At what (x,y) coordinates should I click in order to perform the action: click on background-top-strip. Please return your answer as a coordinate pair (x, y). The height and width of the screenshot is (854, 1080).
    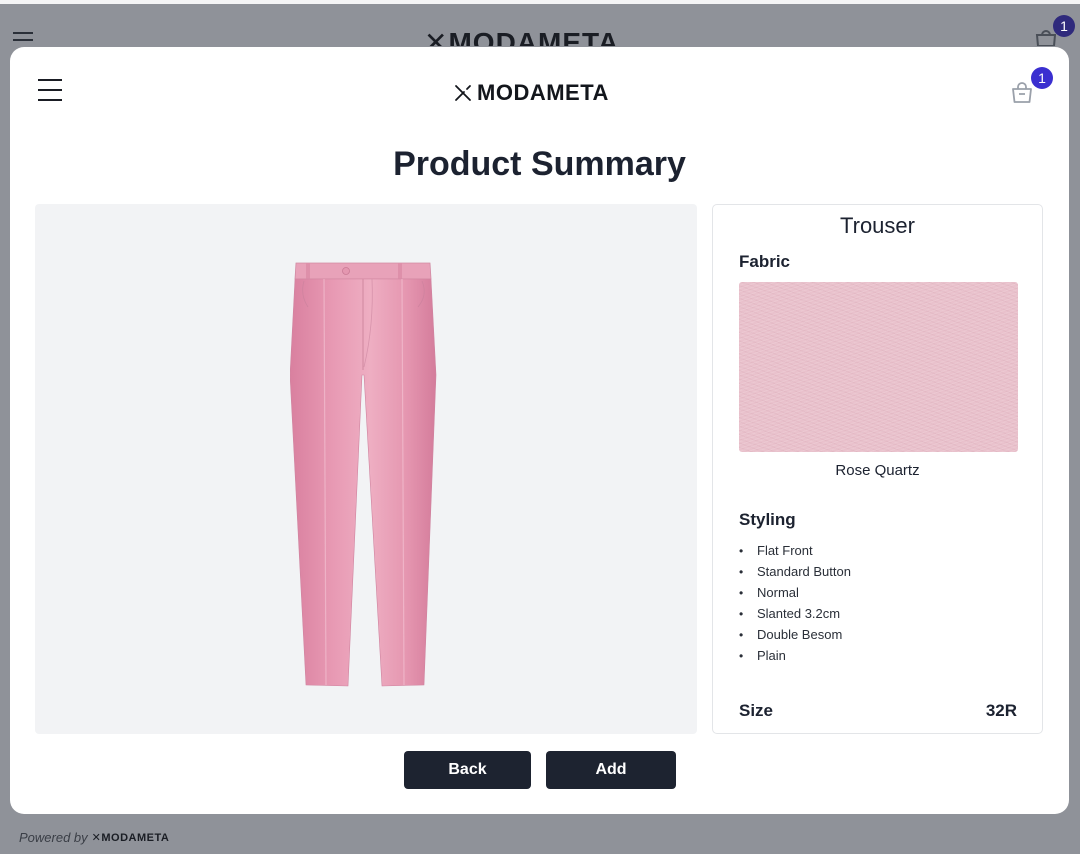
    Looking at the image, I should click on (540, 2).